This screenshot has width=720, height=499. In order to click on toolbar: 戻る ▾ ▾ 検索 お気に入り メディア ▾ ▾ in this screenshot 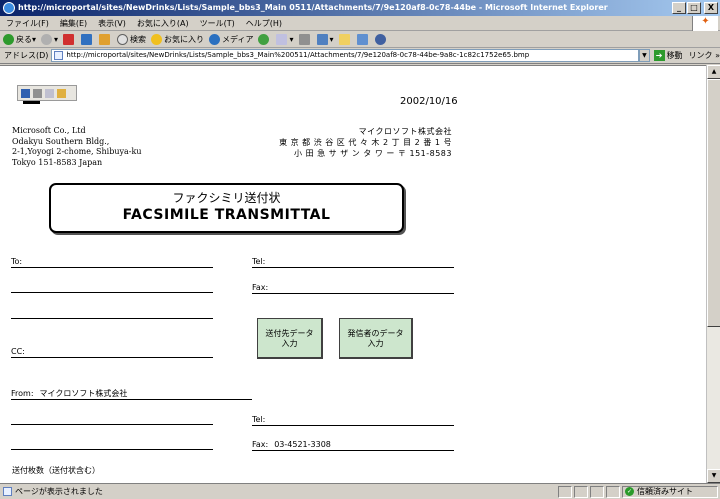, I will do `click(360, 39)`.